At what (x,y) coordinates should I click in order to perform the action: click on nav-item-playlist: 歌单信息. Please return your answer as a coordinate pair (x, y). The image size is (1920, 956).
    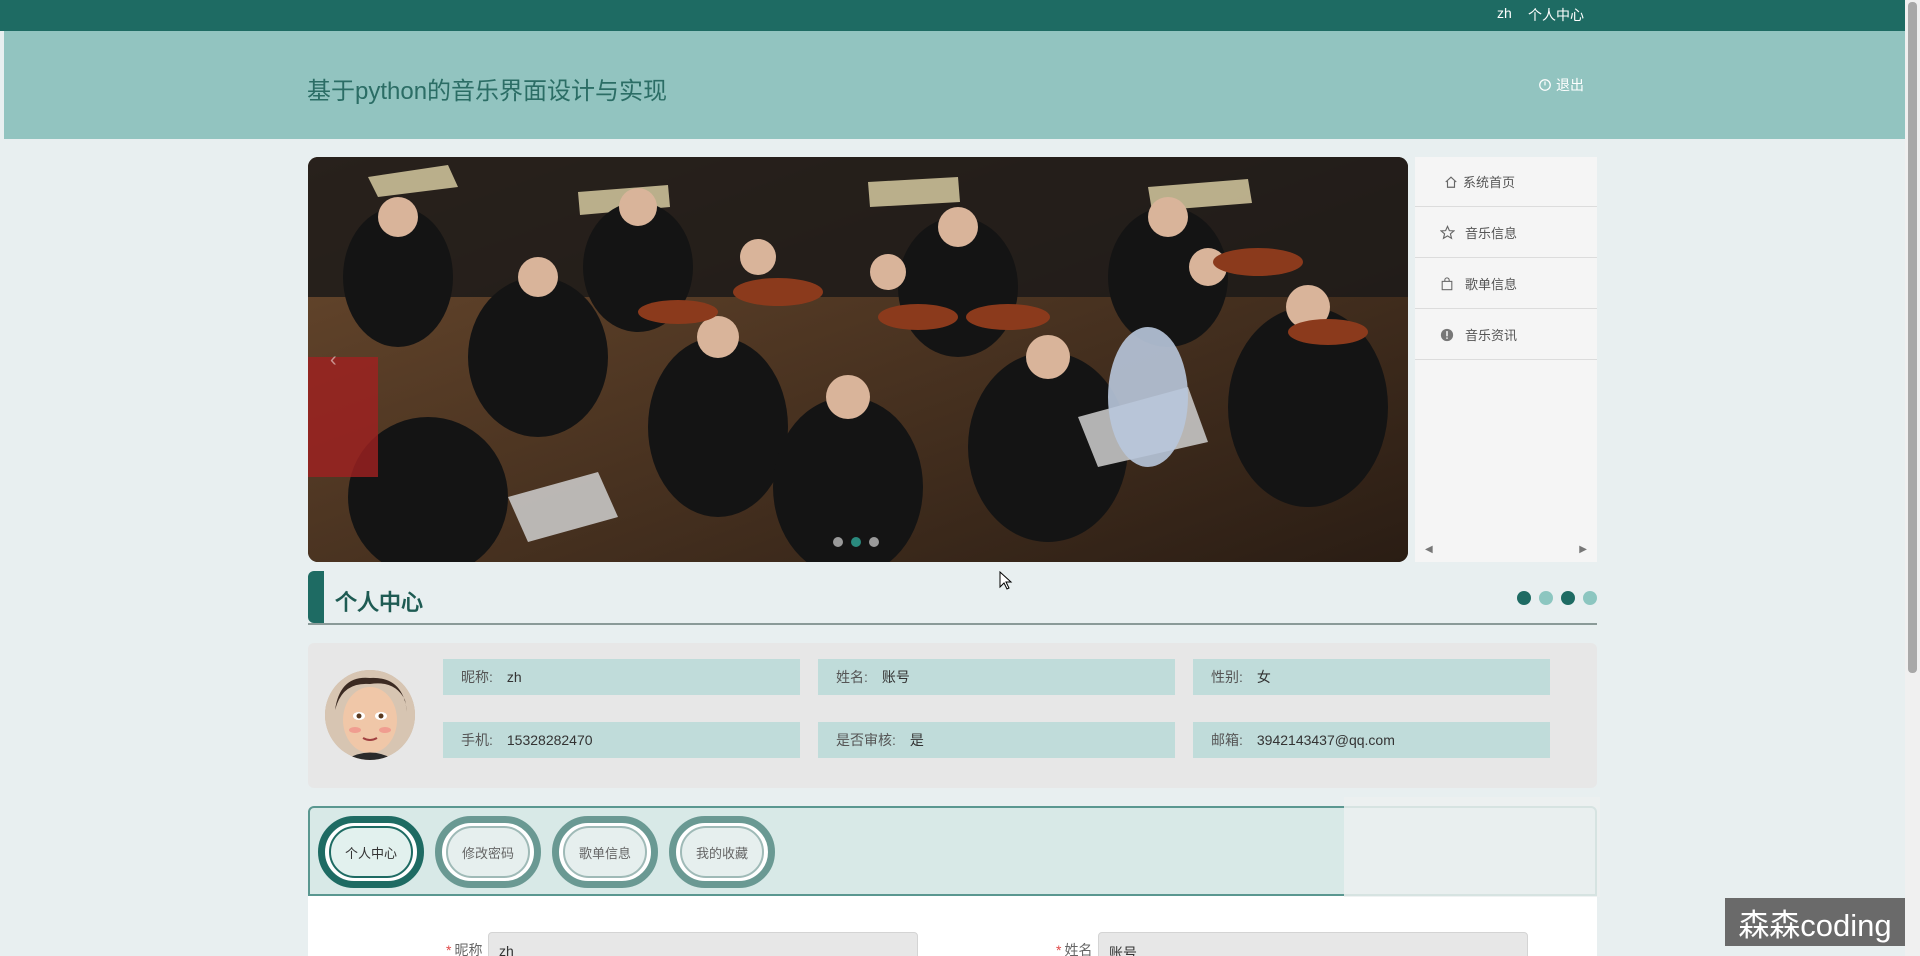
    Looking at the image, I should click on (1506, 284).